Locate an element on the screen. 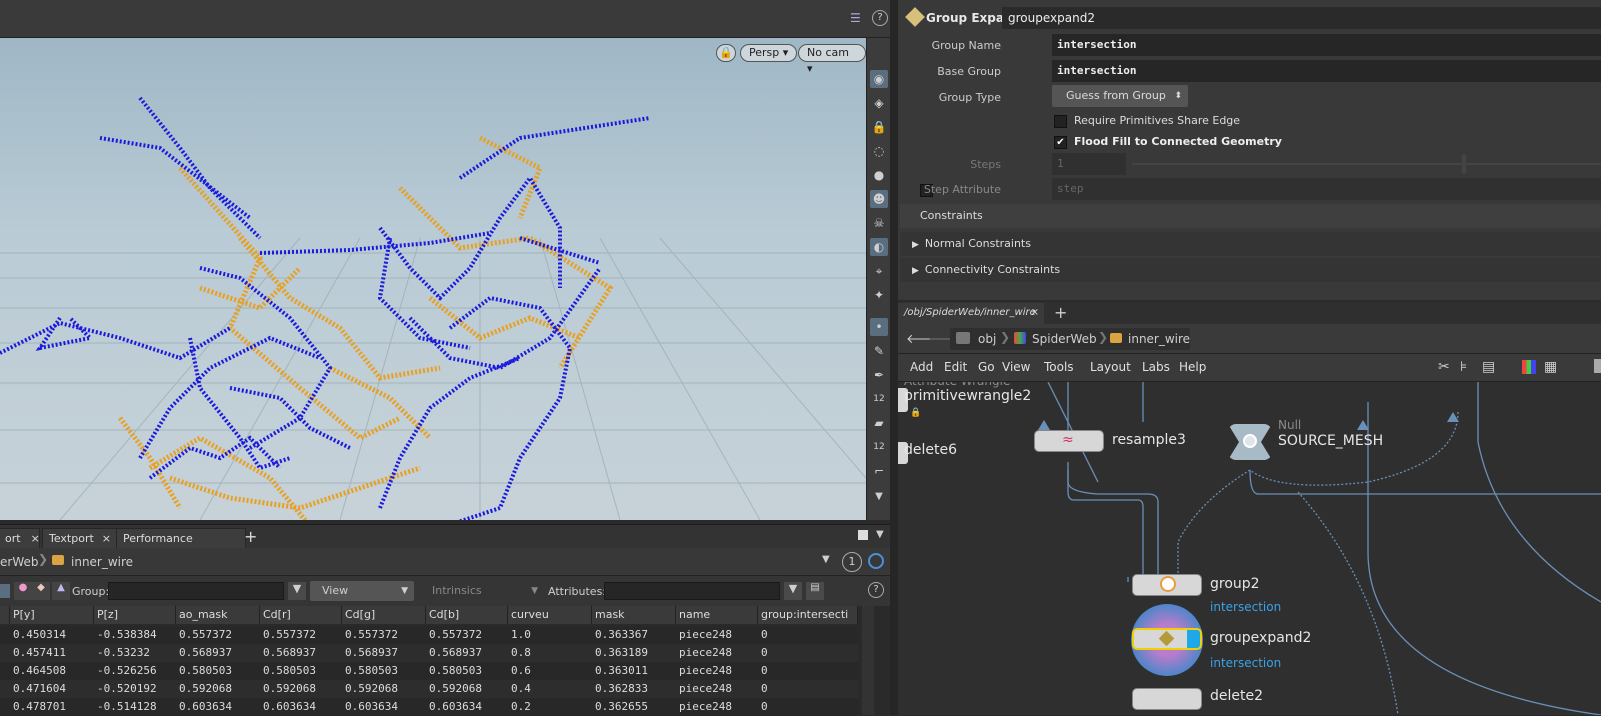  node-name-field: groupexpand2 is located at coordinates (1301, 18).